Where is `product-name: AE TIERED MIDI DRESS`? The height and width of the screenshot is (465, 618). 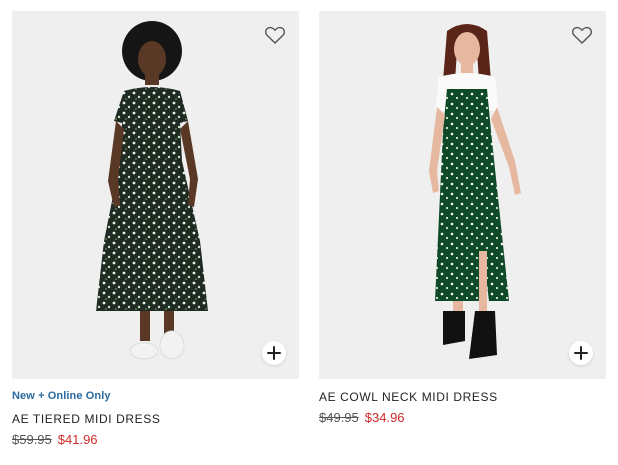
product-name: AE TIERED MIDI DRESS is located at coordinates (155, 419).